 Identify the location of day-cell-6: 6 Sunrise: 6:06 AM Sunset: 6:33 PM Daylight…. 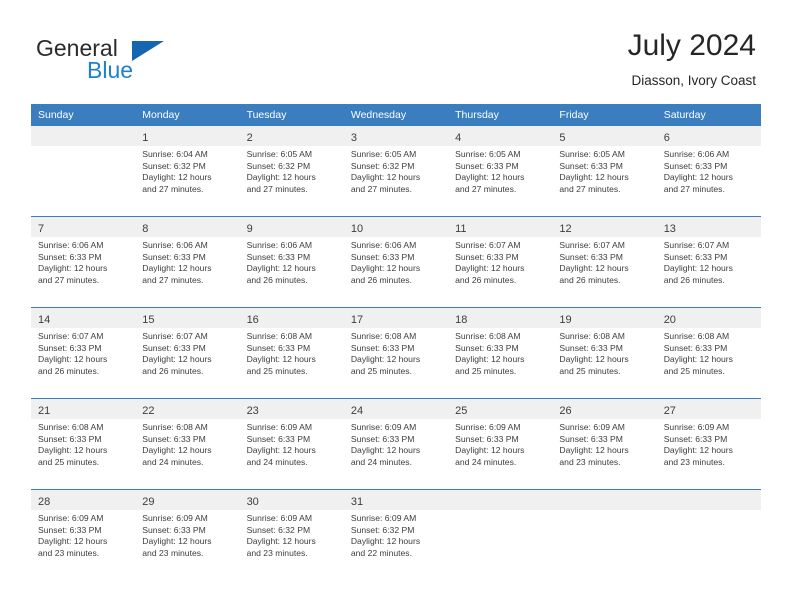
(708, 171).